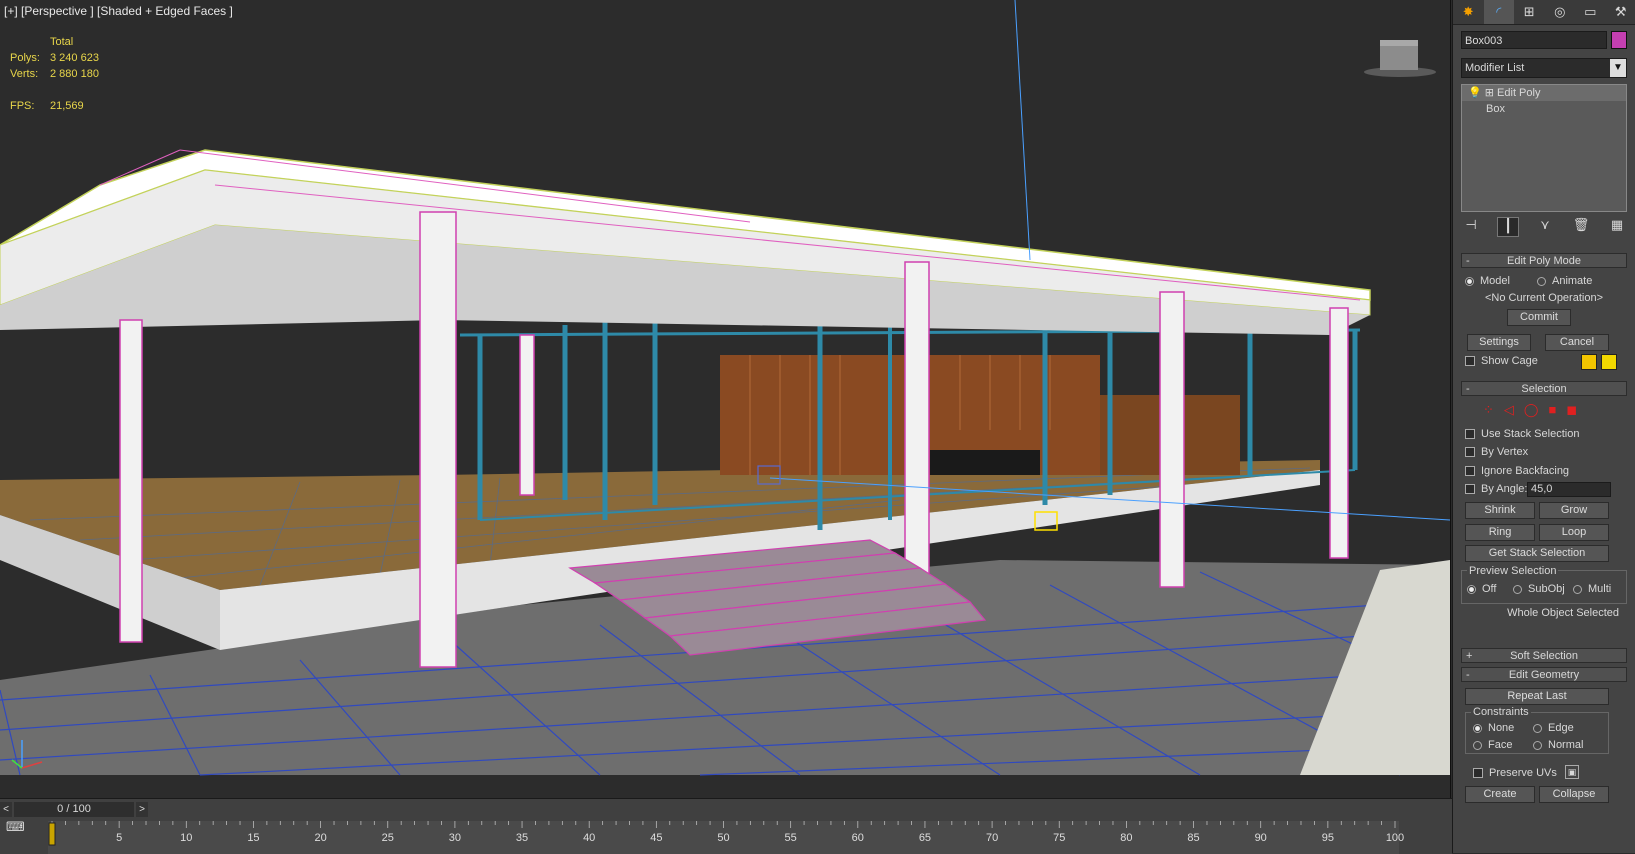 The image size is (1635, 854). I want to click on selection-rollout: - Selection, so click(1544, 388).